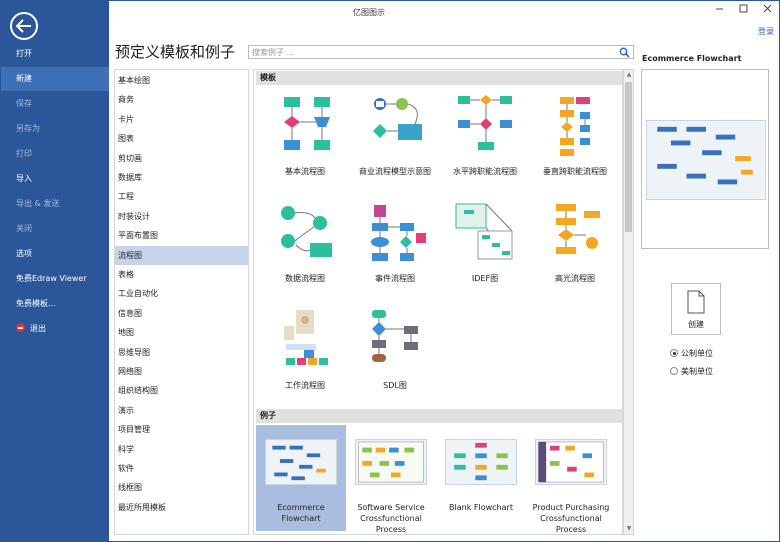  Describe the element at coordinates (55, 54) in the screenshot. I see `sidebar-item-open: 打开` at that location.